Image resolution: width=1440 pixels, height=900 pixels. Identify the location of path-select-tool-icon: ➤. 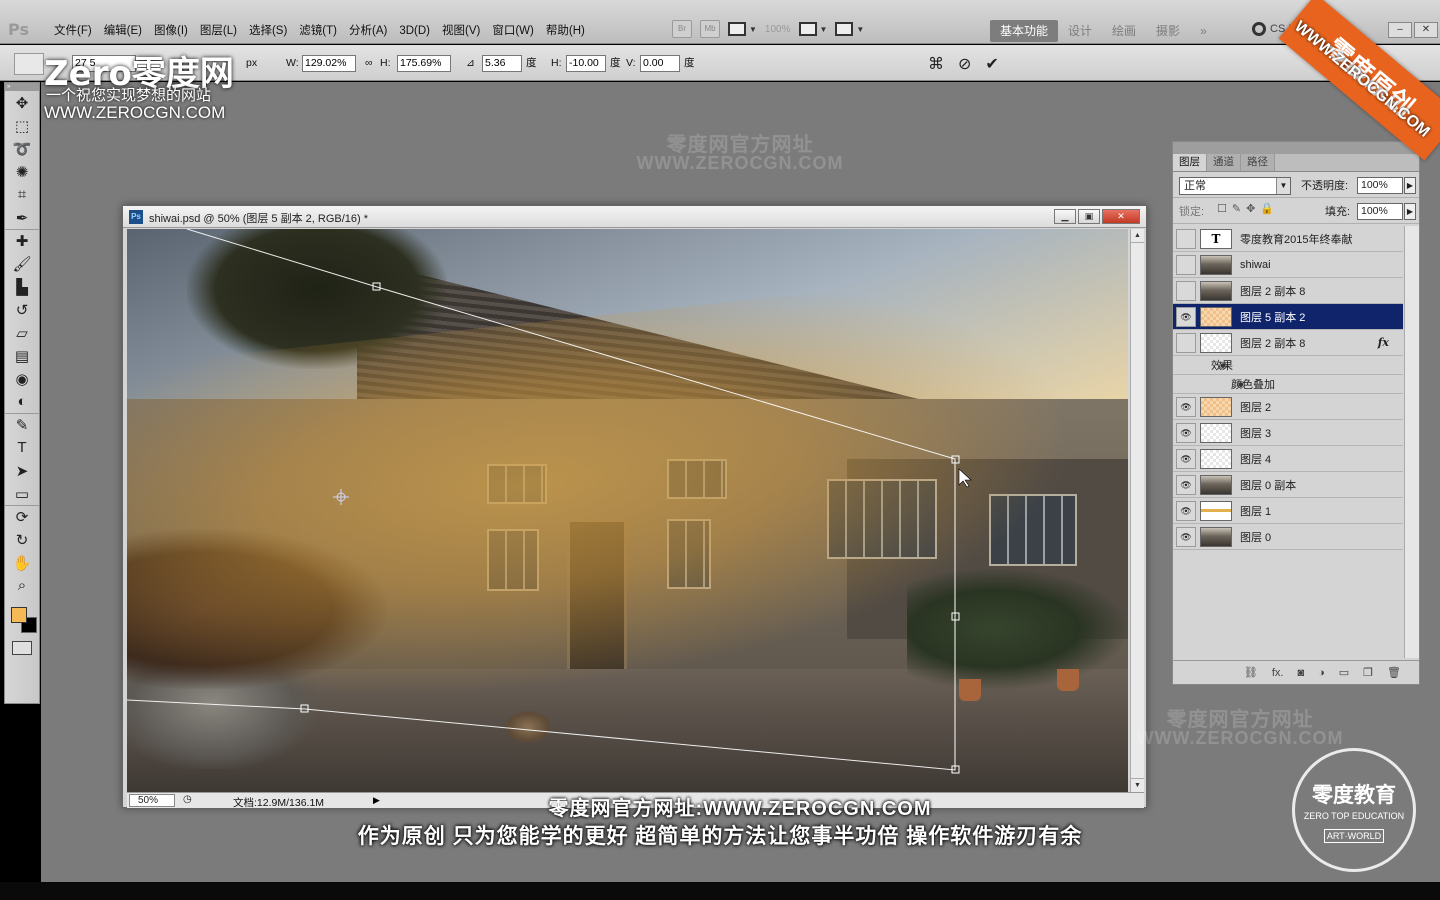
(22, 470).